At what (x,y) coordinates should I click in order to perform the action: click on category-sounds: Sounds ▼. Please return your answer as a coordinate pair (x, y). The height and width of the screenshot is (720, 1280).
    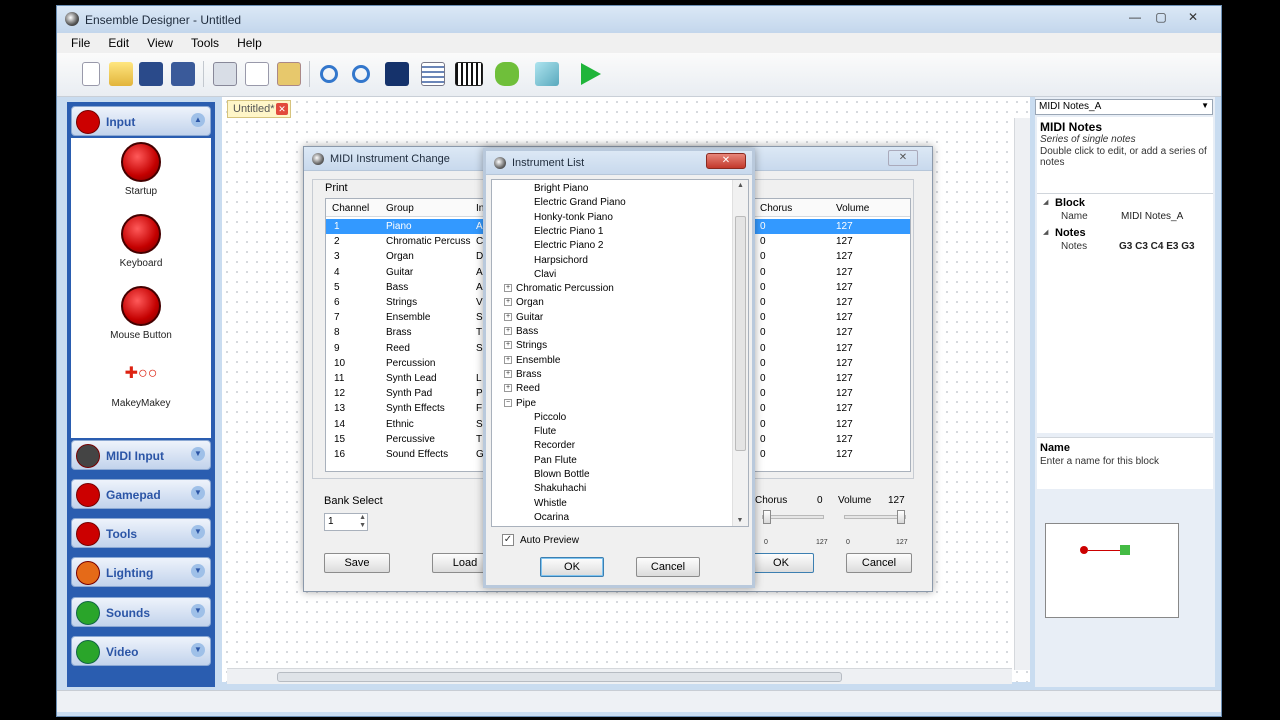
    Looking at the image, I should click on (141, 612).